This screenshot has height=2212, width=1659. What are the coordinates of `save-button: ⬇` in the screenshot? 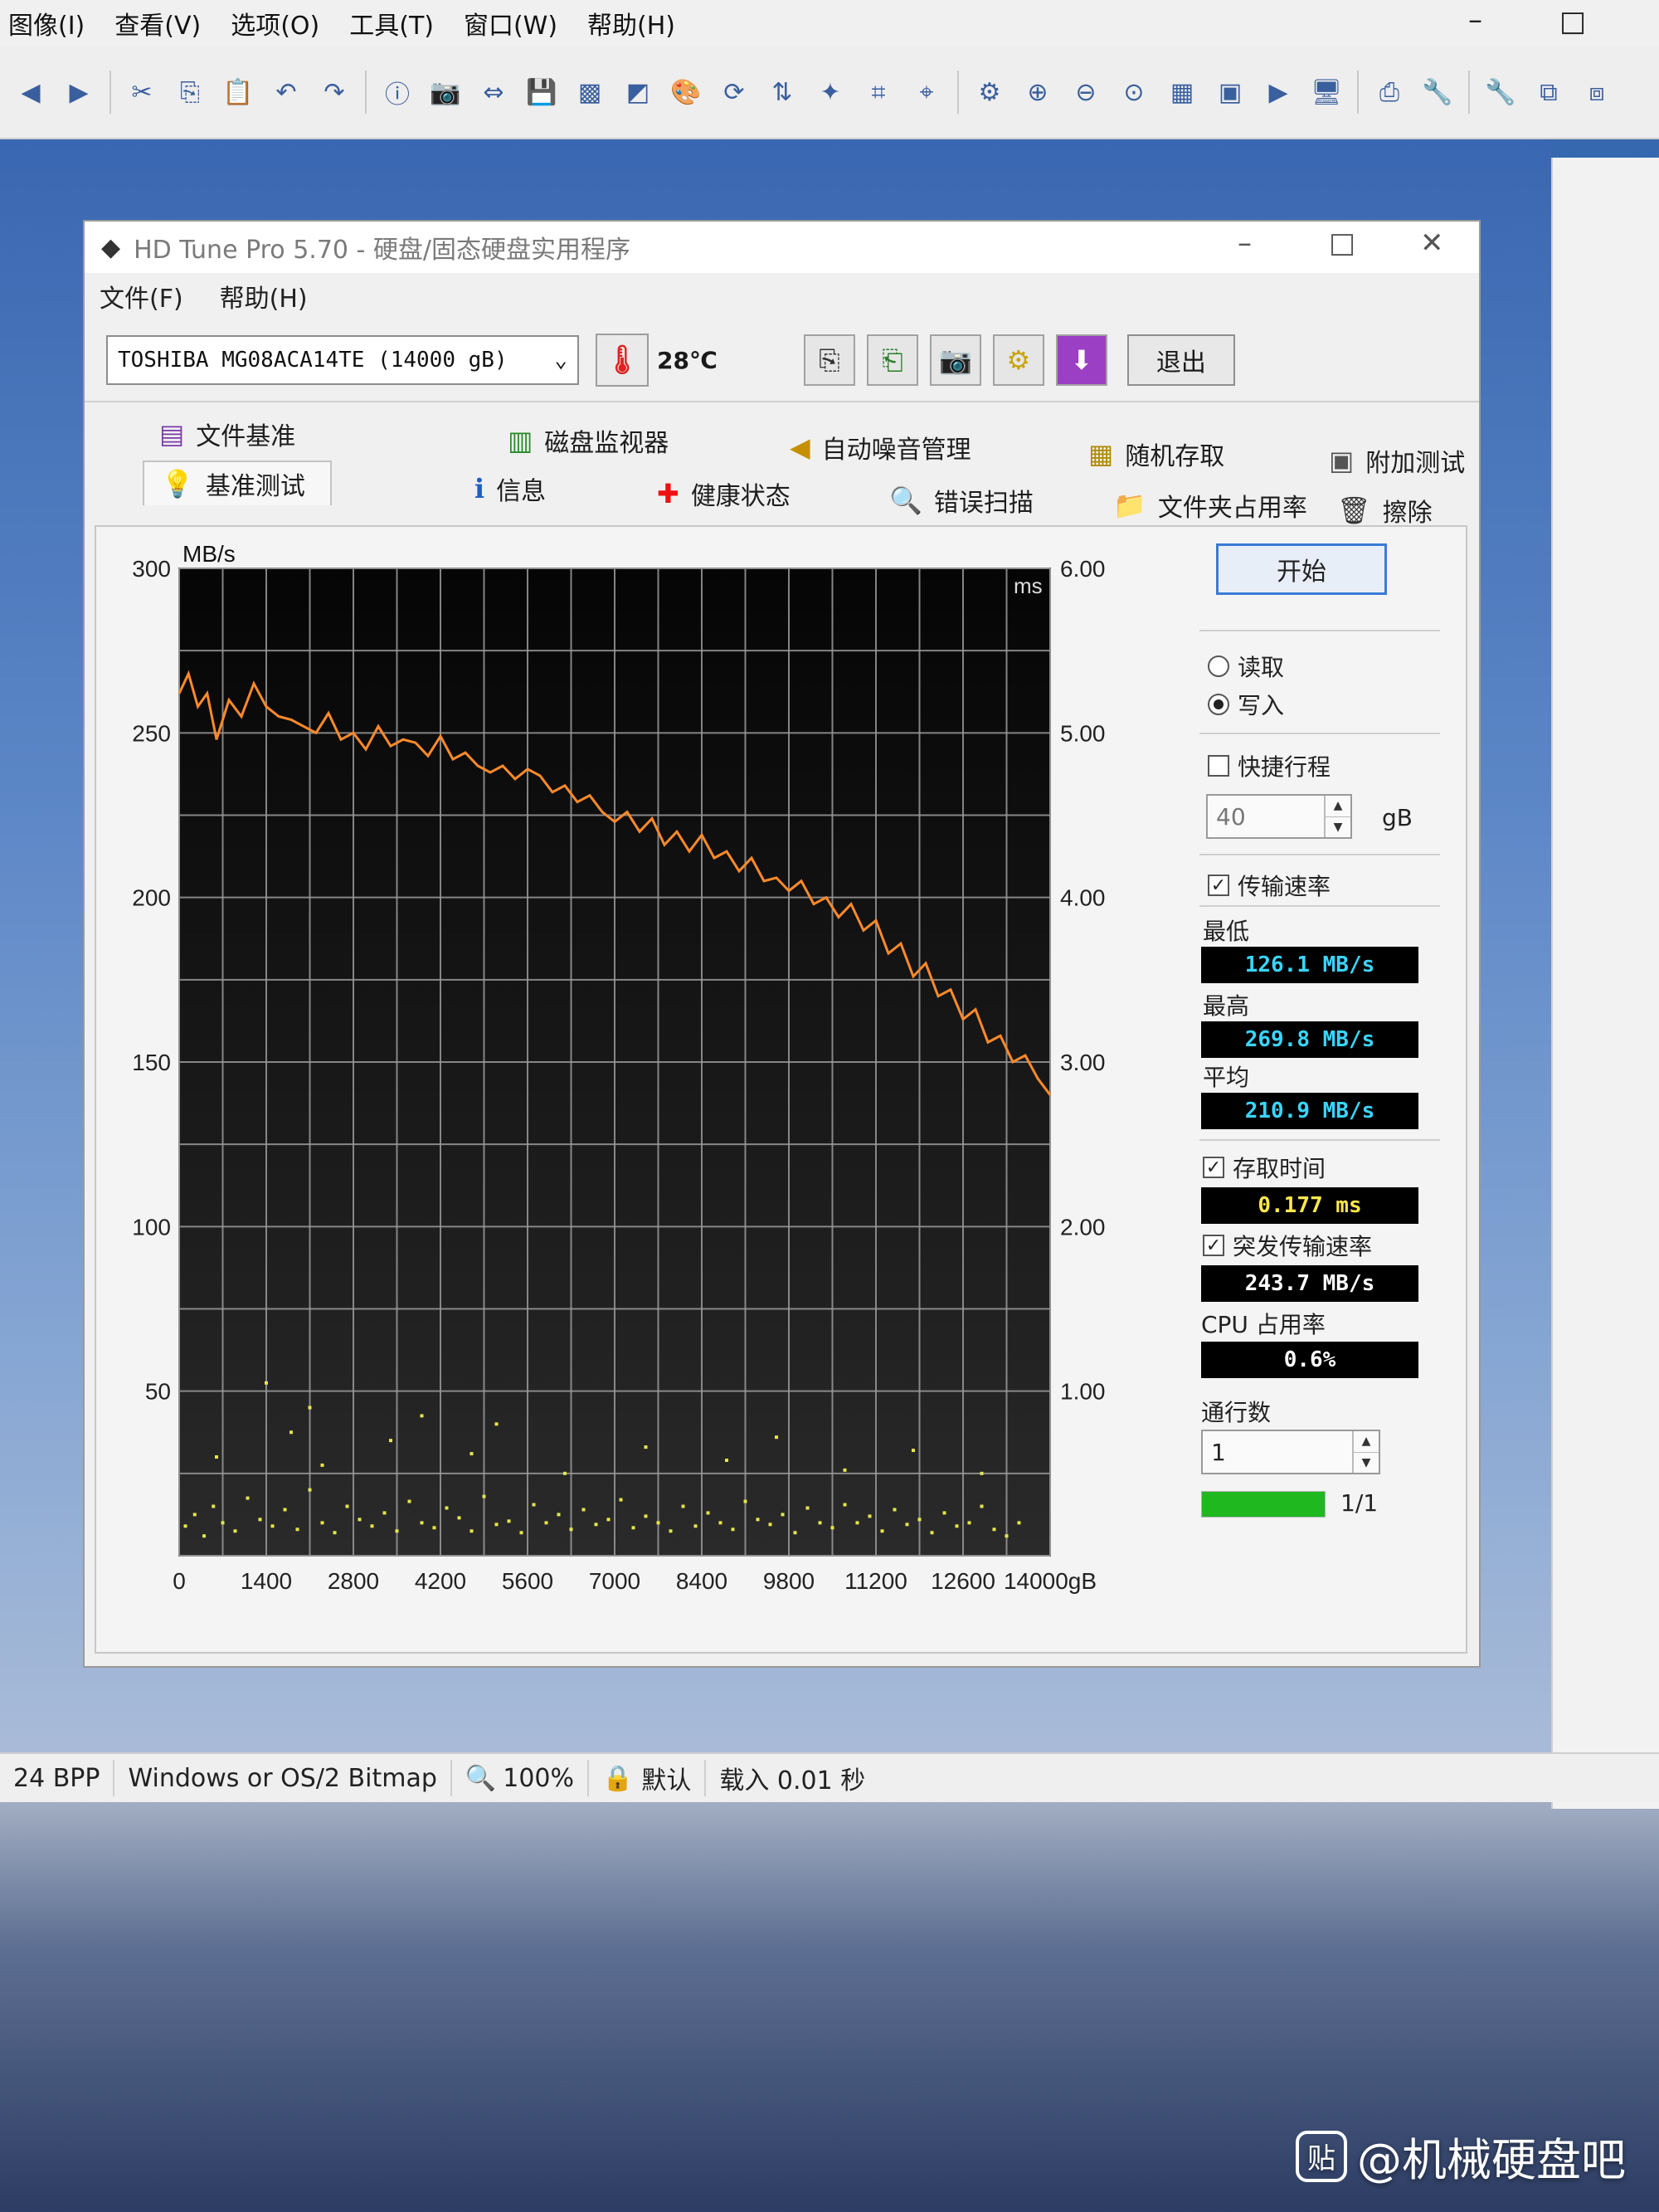 It's located at (1081, 360).